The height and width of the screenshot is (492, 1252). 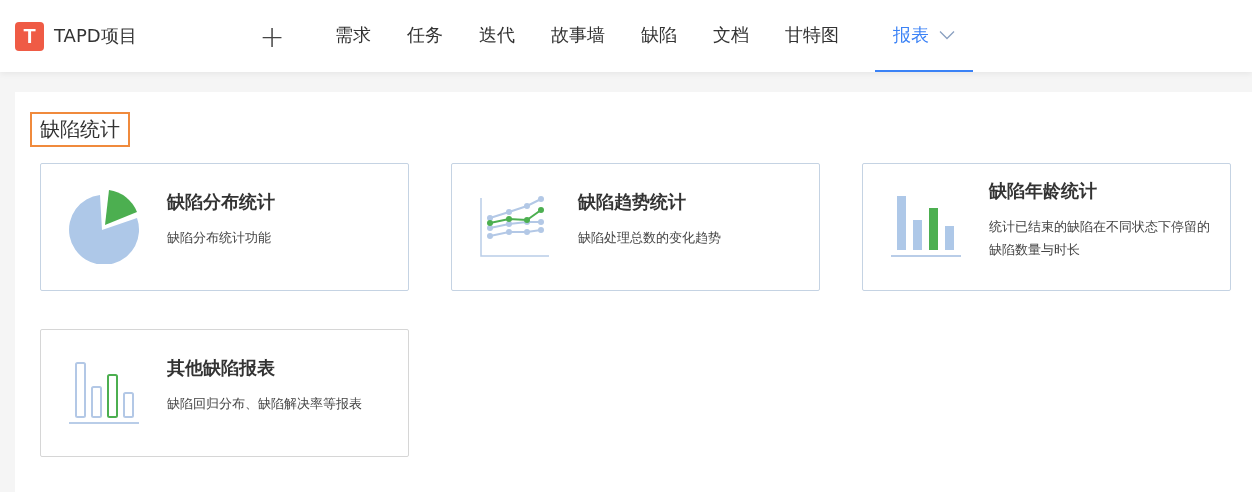 I want to click on report-card: 其他缺陷报表 缺陷回归分布、缺陷解决率等报表, so click(x=224, y=393).